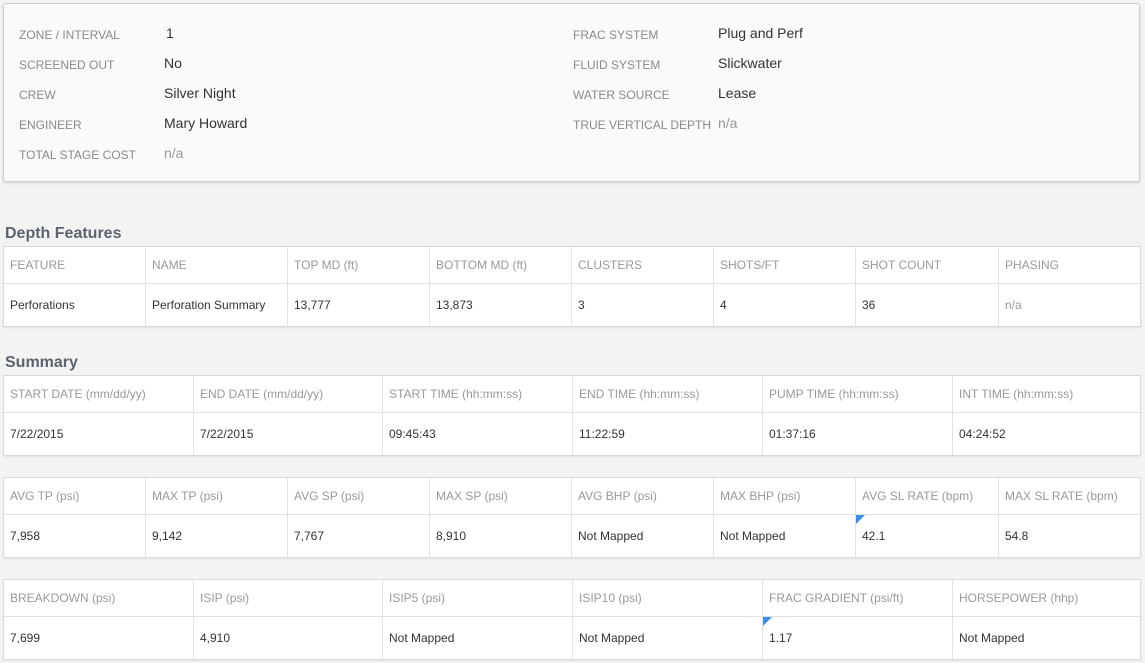 Image resolution: width=1145 pixels, height=663 pixels. What do you see at coordinates (77, 155) in the screenshot?
I see `info-label: TOTAL STAGE COST` at bounding box center [77, 155].